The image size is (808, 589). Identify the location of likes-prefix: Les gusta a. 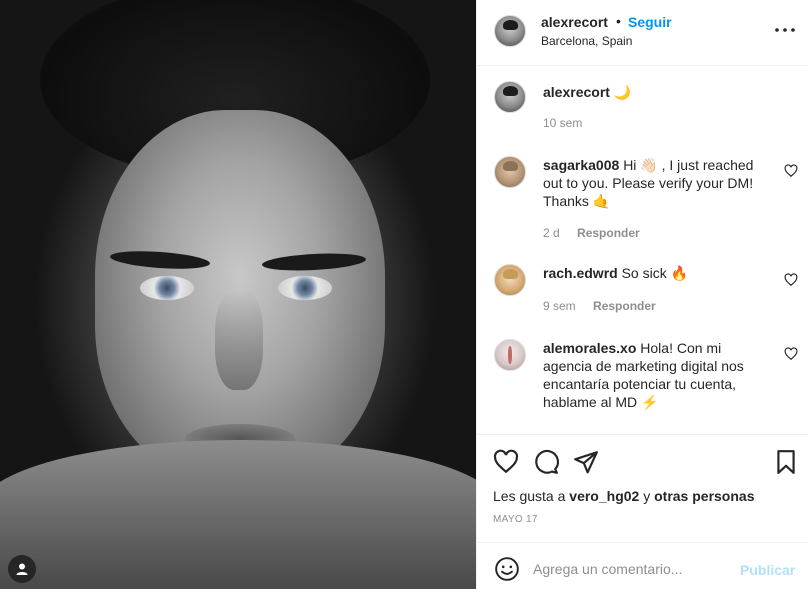
(529, 496).